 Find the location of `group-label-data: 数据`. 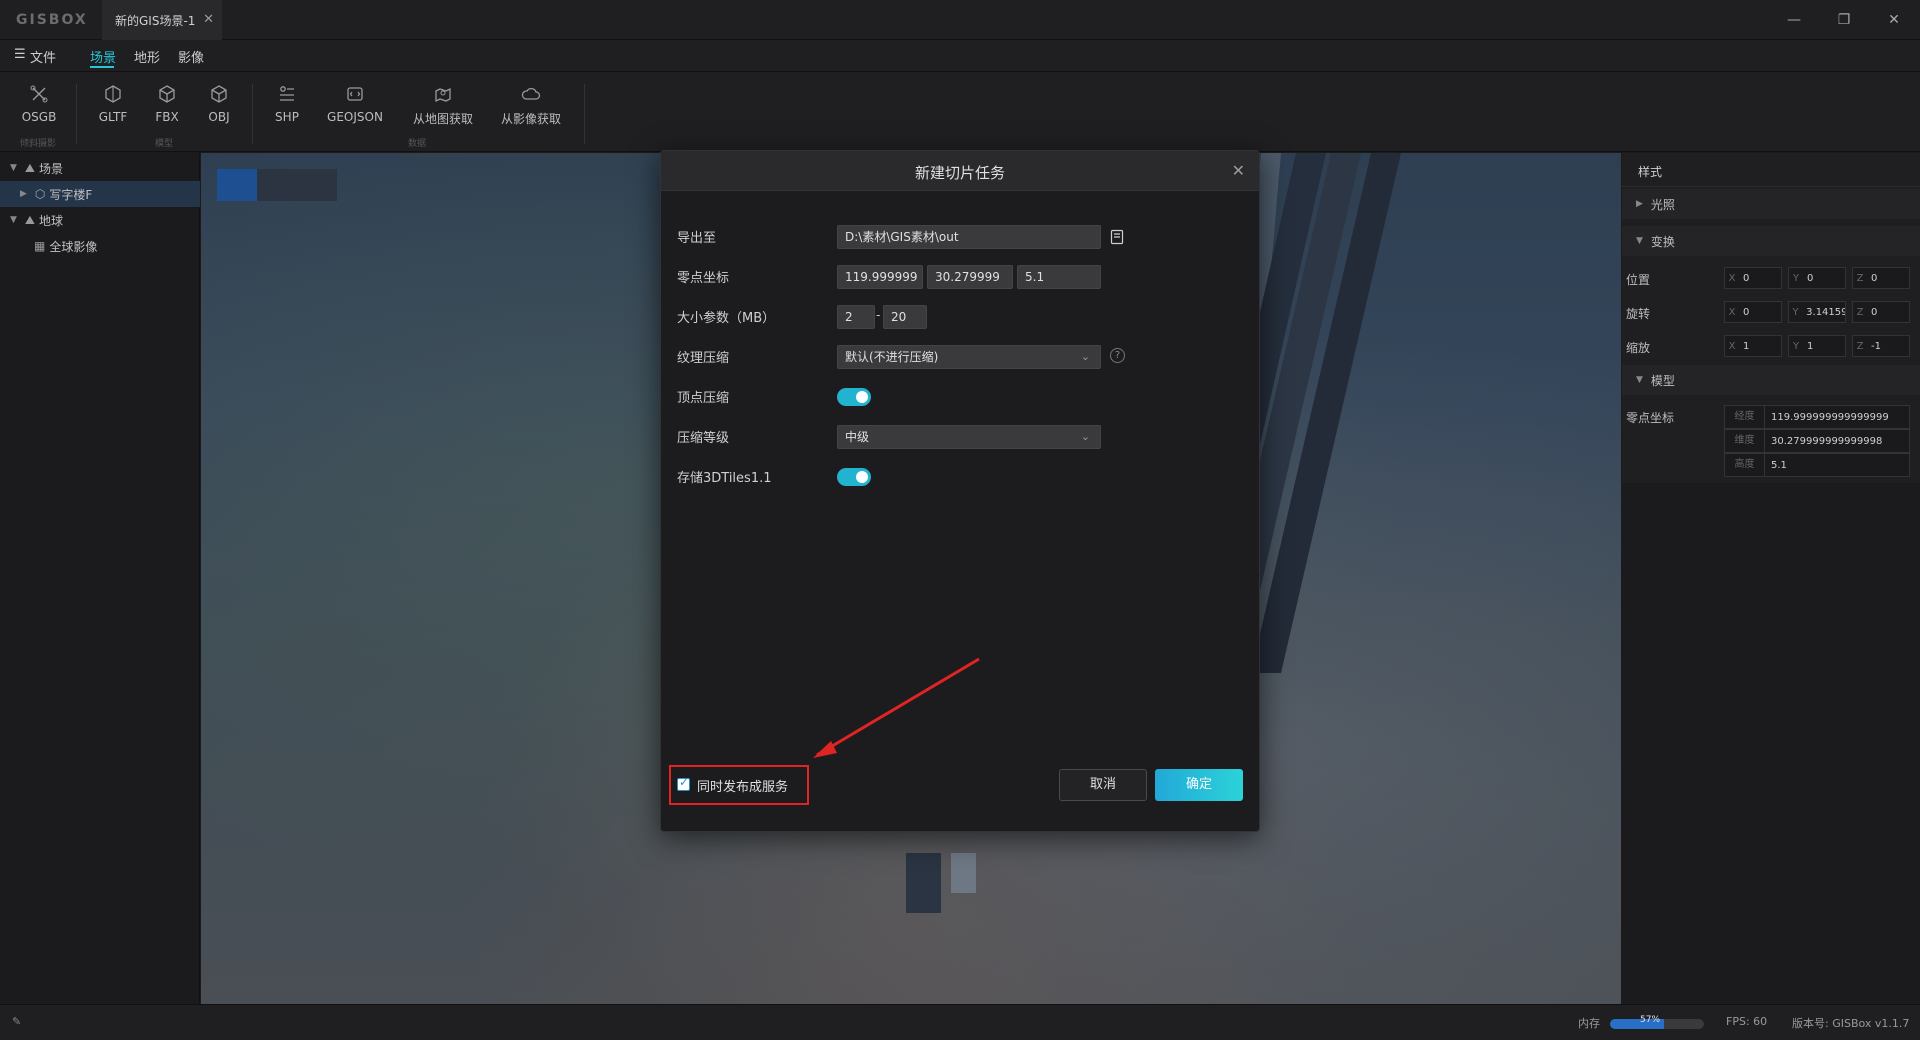

group-label-data: 数据 is located at coordinates (417, 144).